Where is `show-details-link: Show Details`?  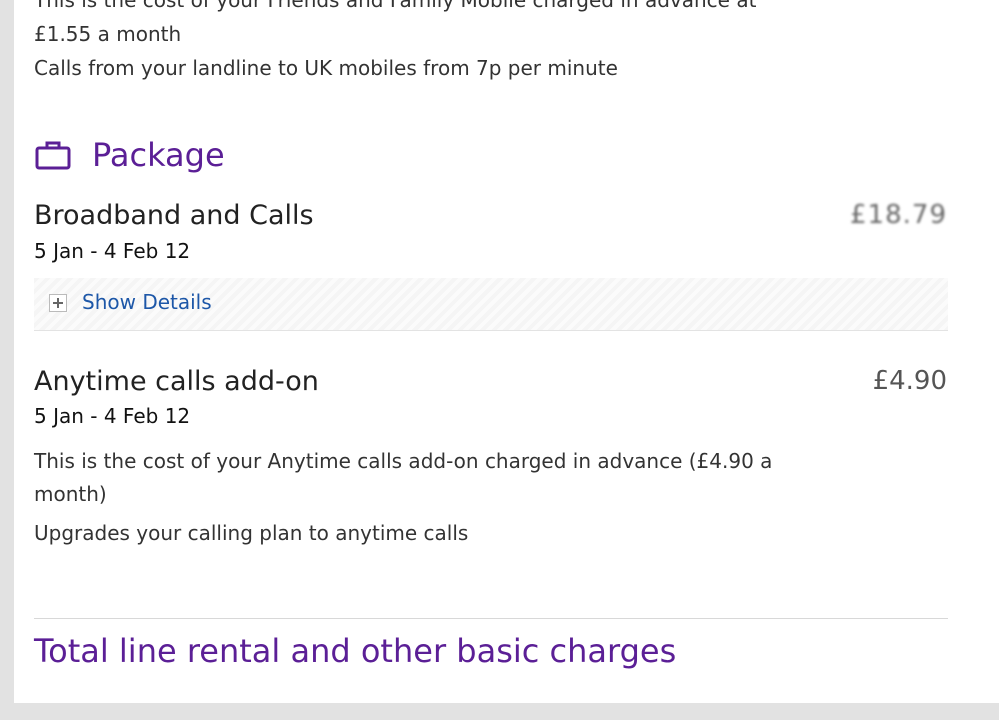
show-details-link: Show Details is located at coordinates (147, 302).